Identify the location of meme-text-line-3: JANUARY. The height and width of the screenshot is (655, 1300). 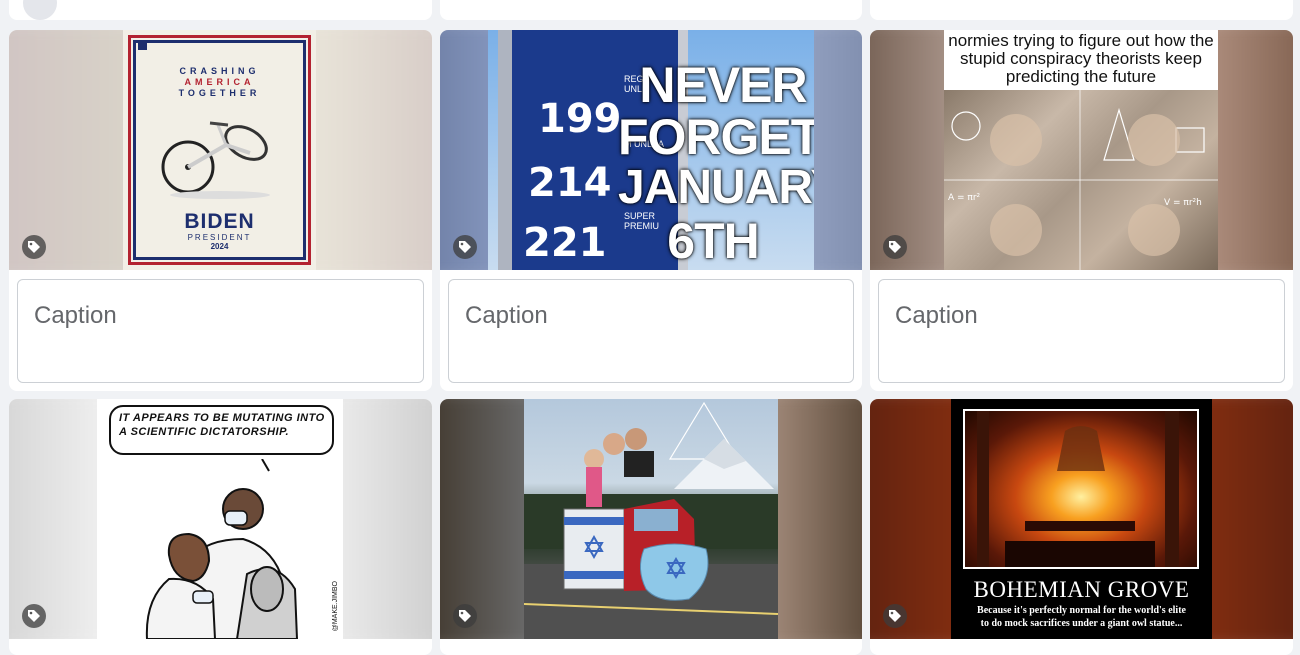
(716, 187).